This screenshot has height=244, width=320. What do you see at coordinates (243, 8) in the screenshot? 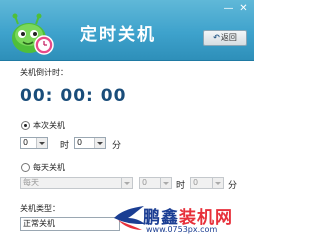
I see `close-button: ✕` at bounding box center [243, 8].